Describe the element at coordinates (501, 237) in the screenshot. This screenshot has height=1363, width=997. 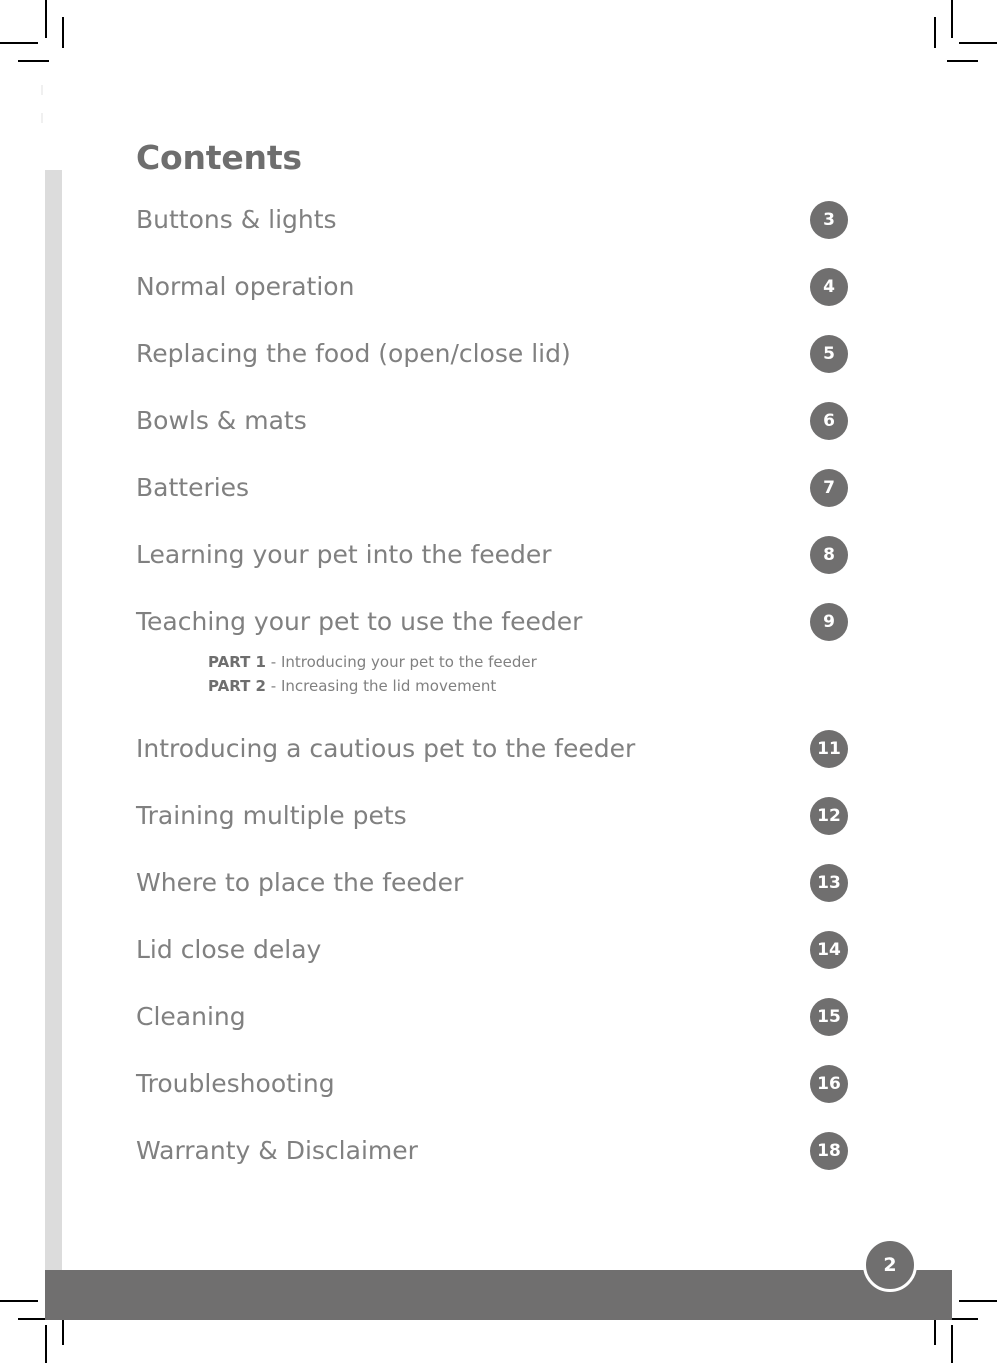
I see `toc-entry: Buttons & lights 3` at that location.